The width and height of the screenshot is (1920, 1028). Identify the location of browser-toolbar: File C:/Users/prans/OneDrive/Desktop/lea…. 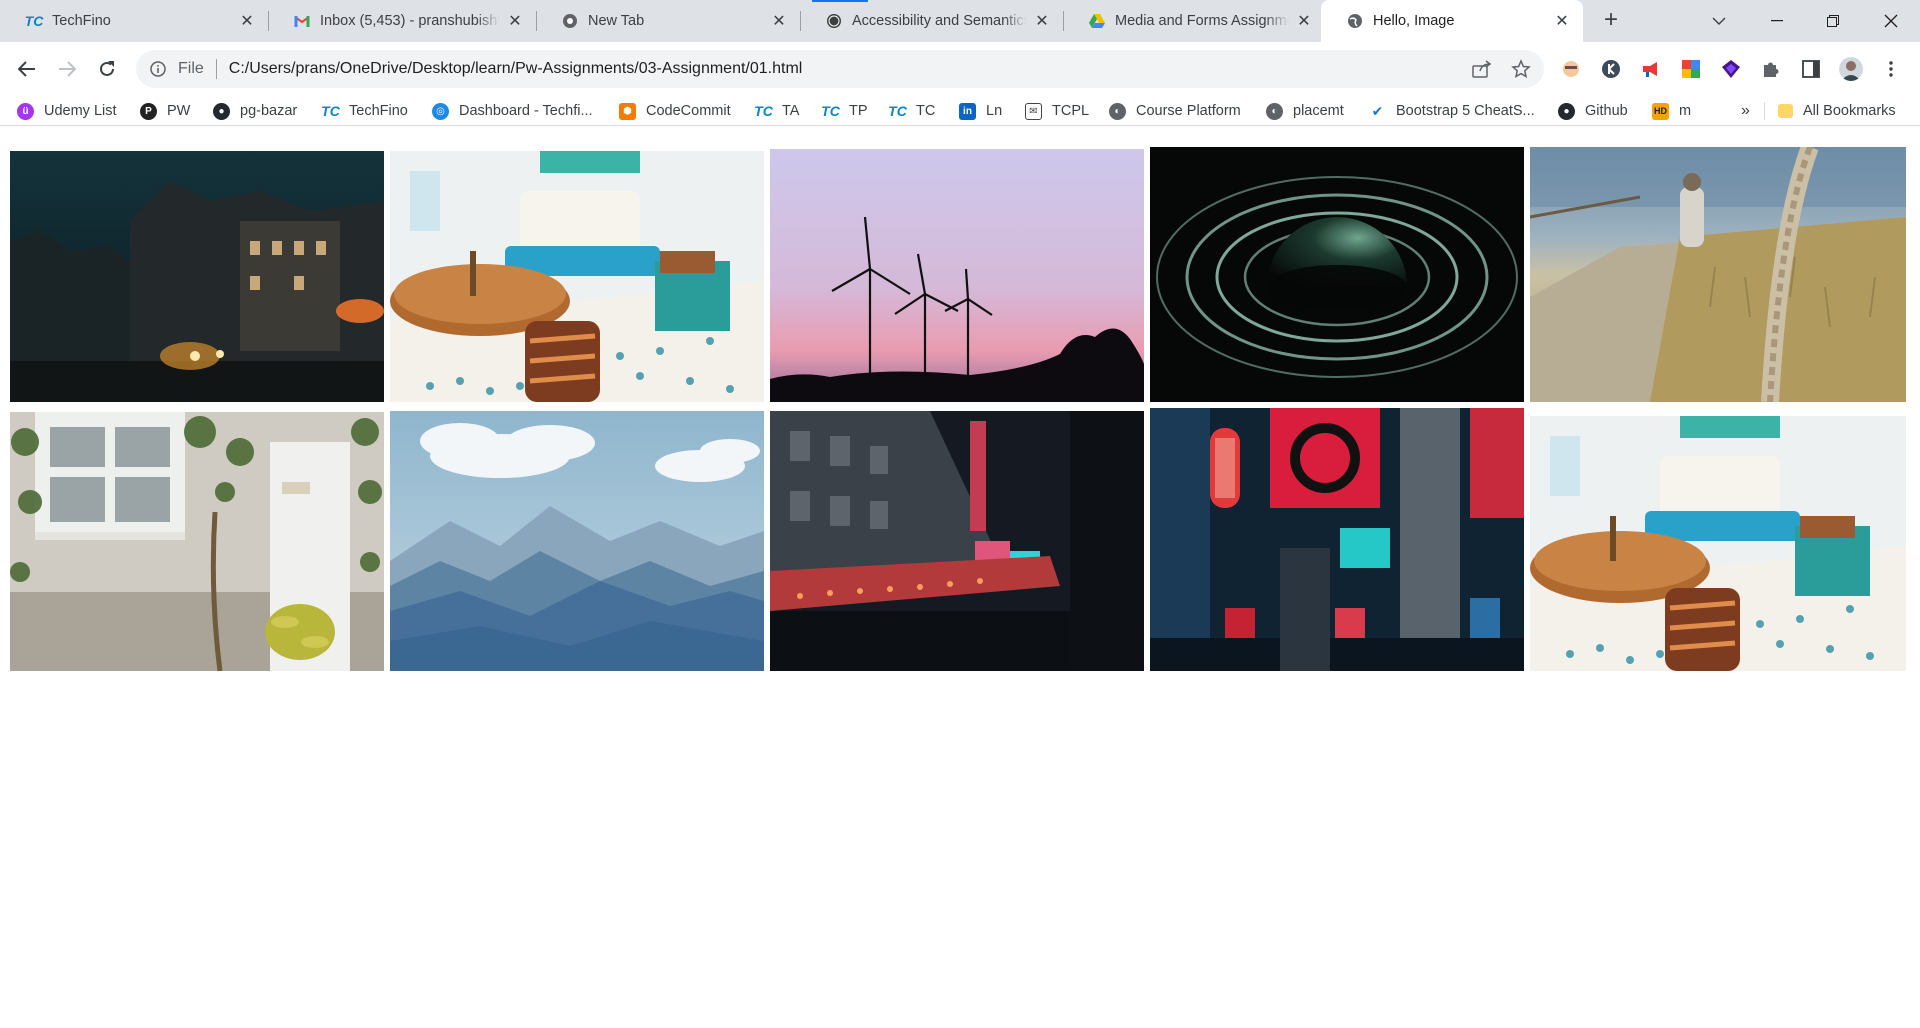
(960, 69).